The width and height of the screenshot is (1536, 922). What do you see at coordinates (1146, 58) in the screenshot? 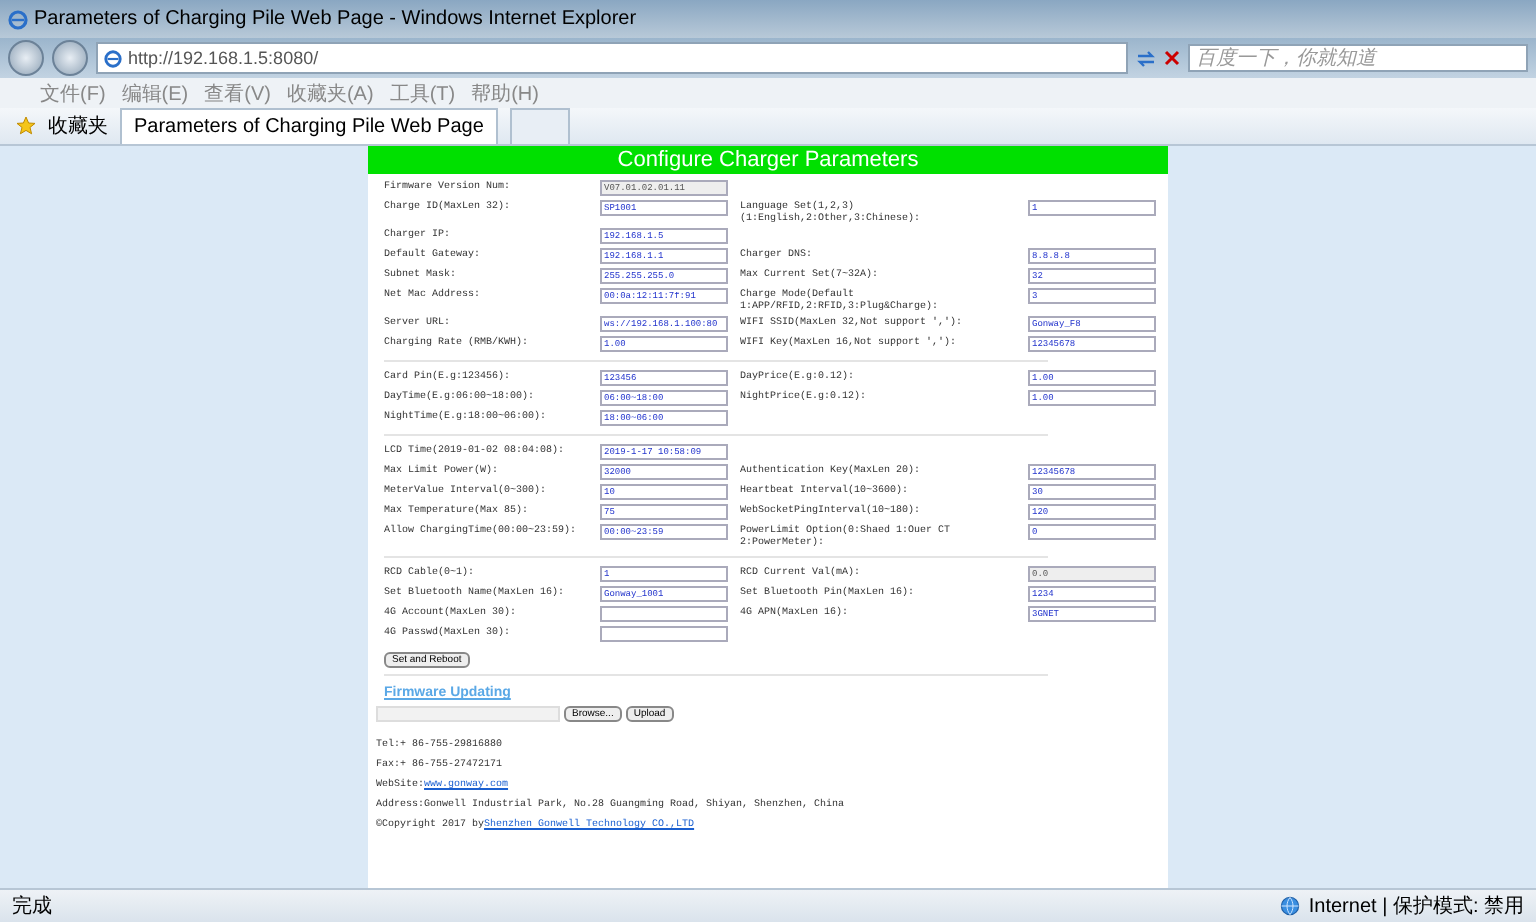
I see `refresh-icon` at bounding box center [1146, 58].